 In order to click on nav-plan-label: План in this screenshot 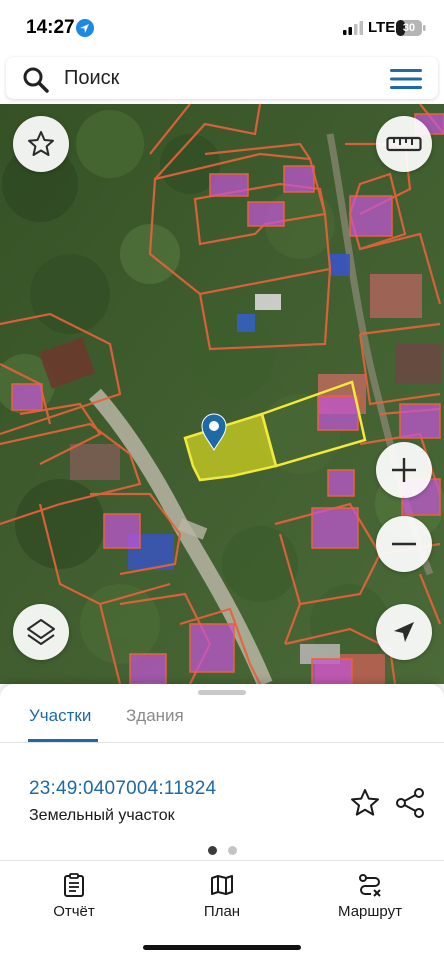, I will do `click(222, 911)`.